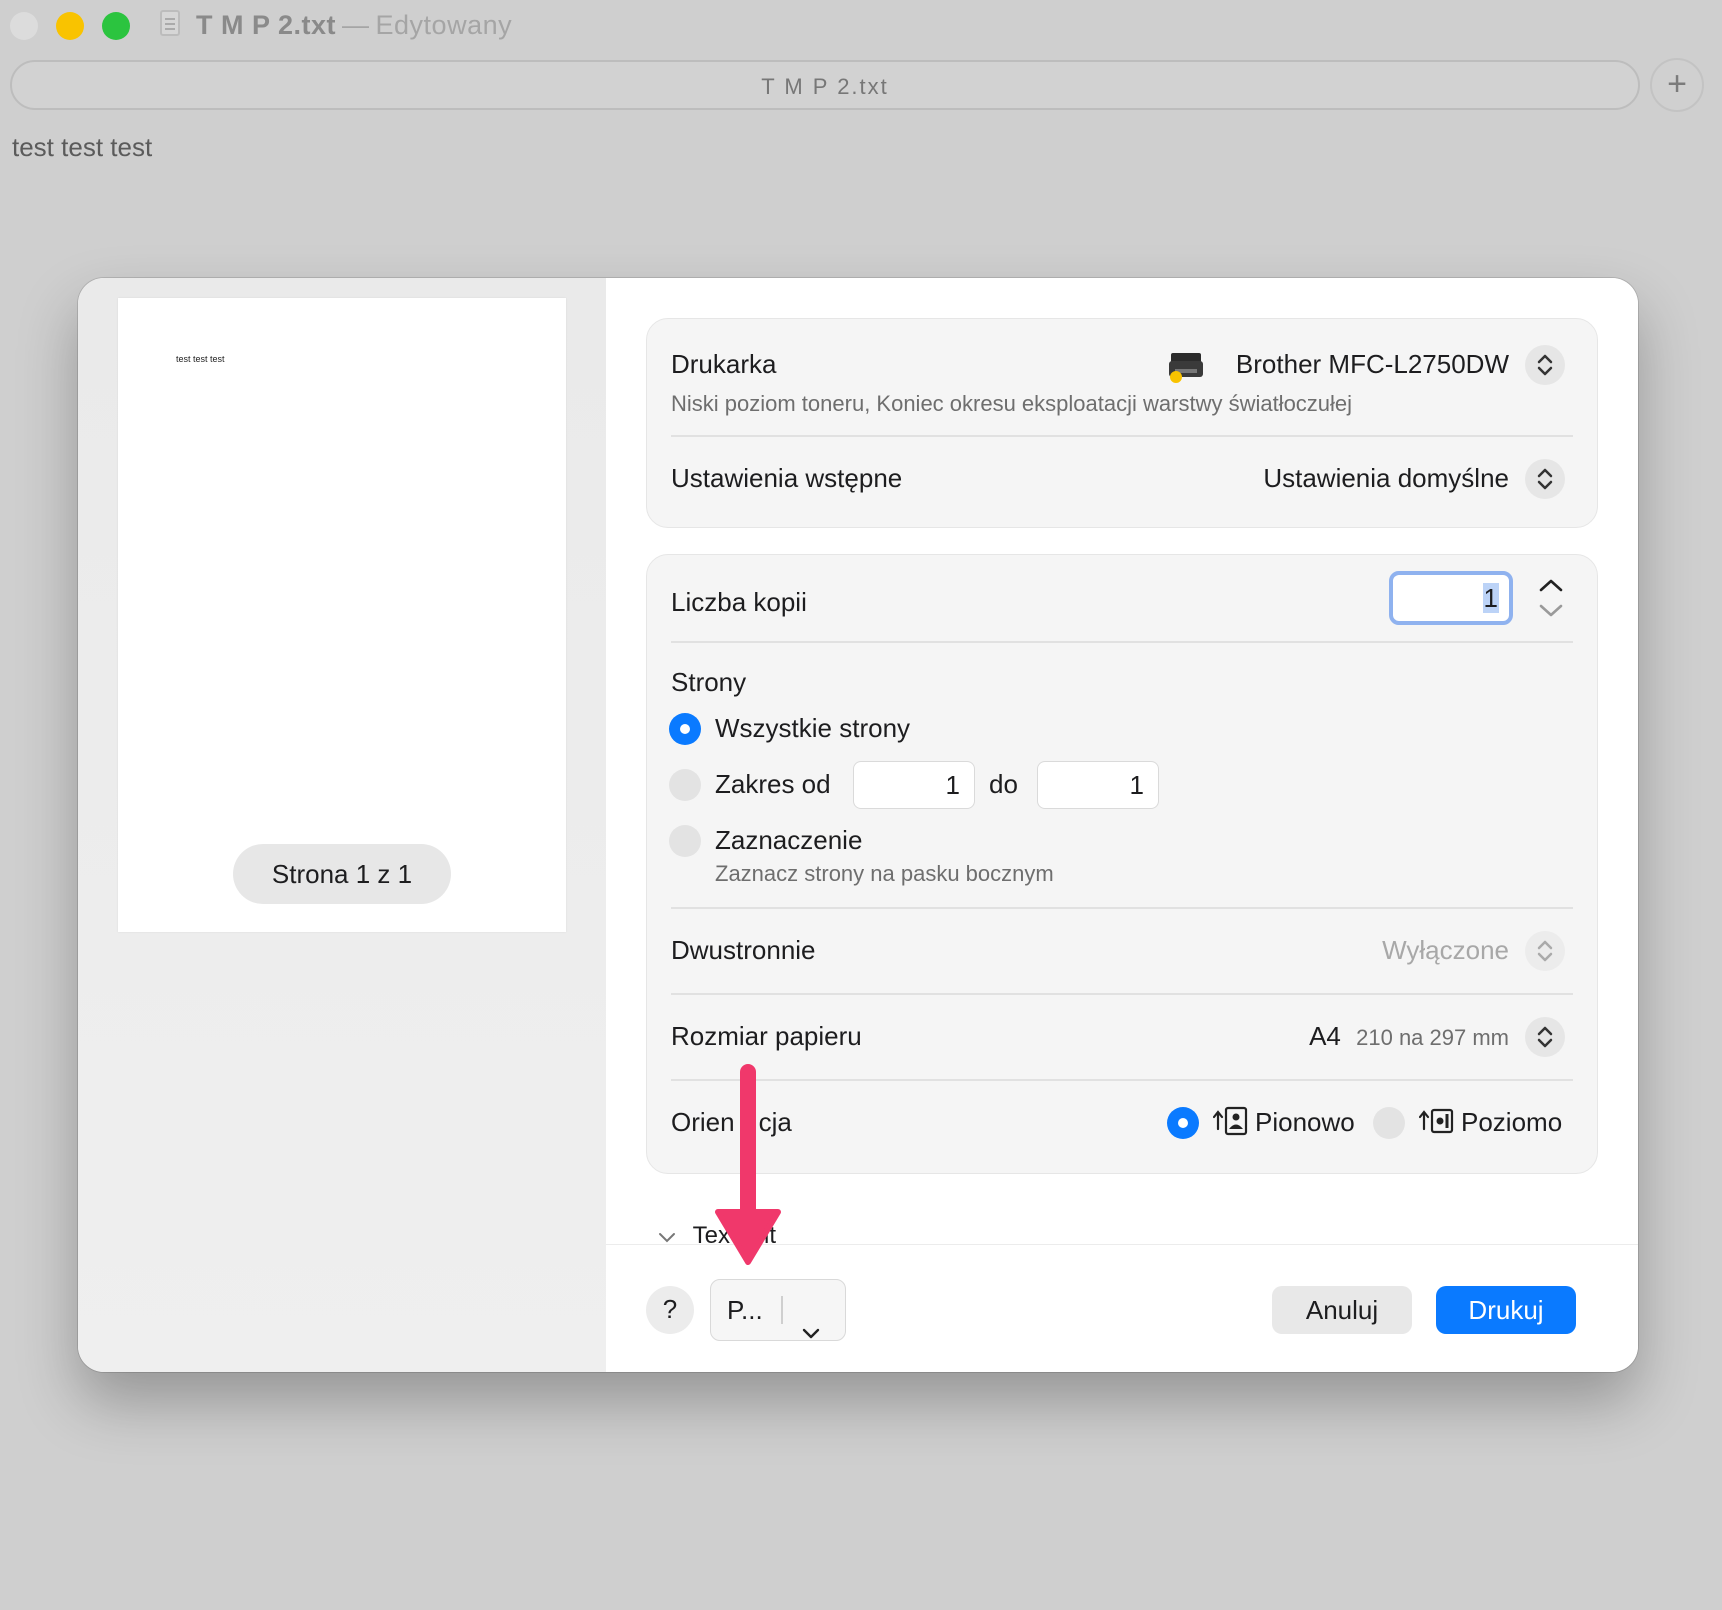 The height and width of the screenshot is (1610, 1722). Describe the element at coordinates (813, 728) in the screenshot. I see `all-pages-label: Wszystkie strony` at that location.